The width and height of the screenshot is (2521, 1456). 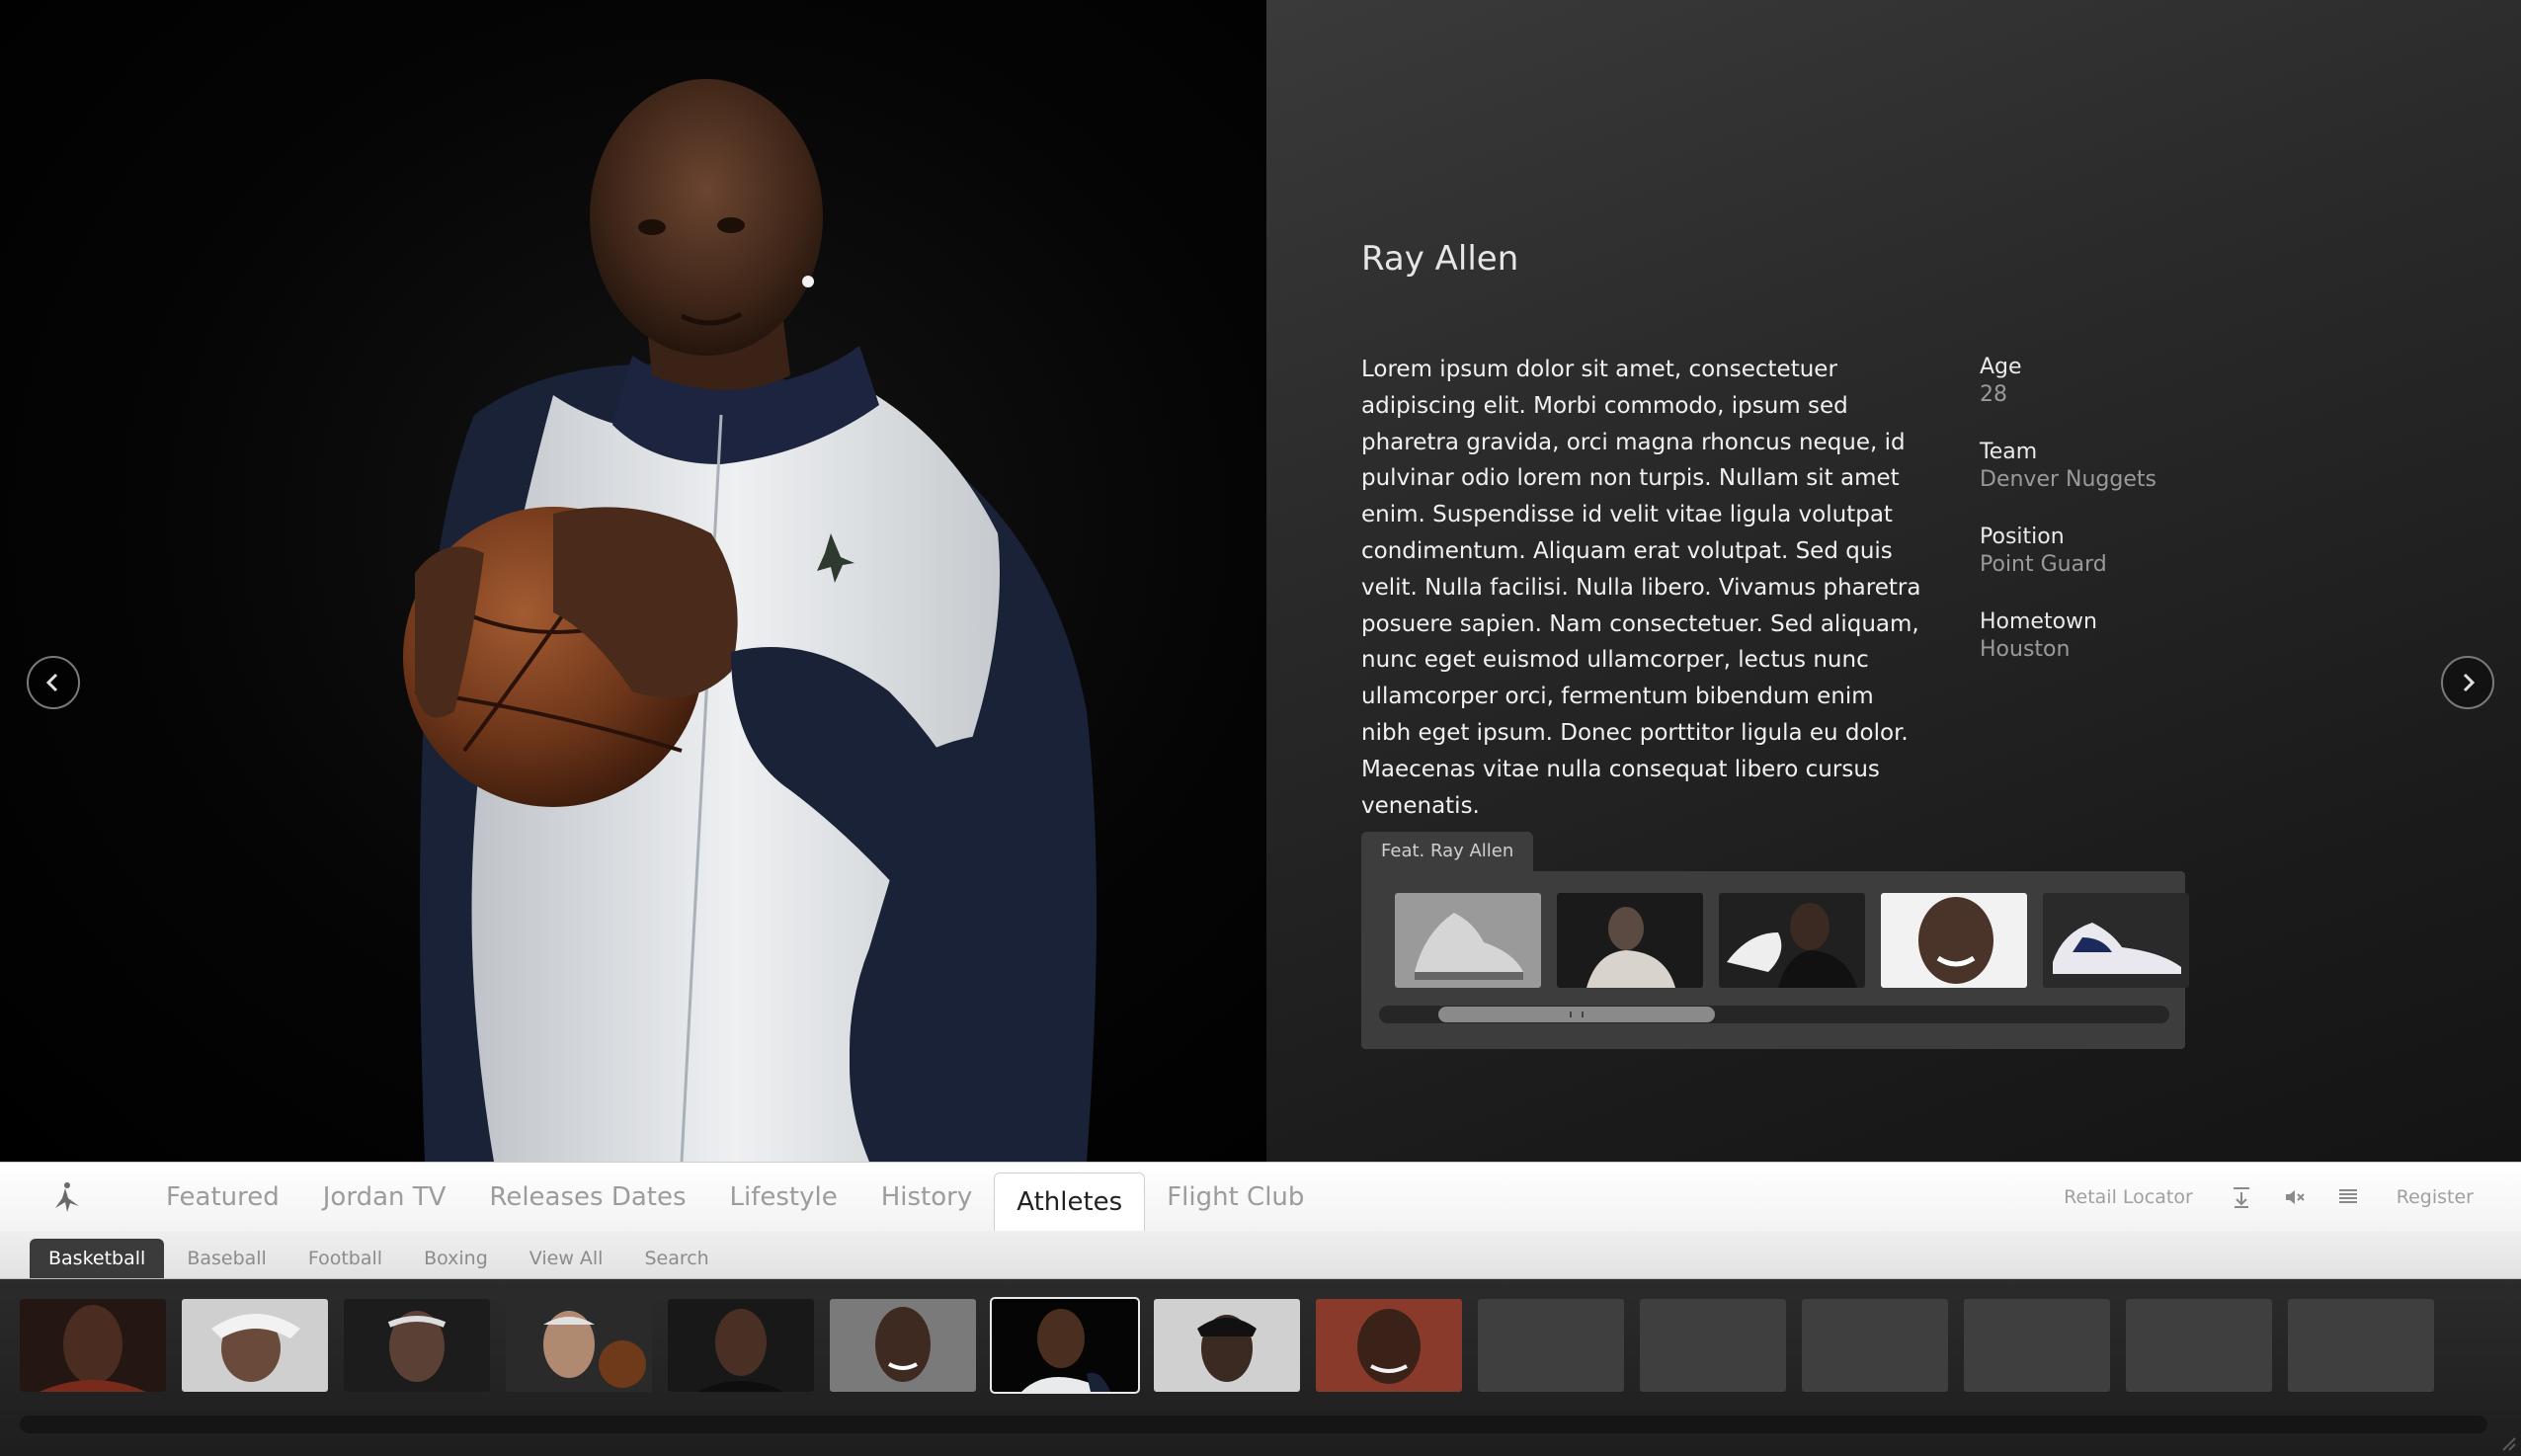 What do you see at coordinates (2295, 1197) in the screenshot?
I see `mute-icon` at bounding box center [2295, 1197].